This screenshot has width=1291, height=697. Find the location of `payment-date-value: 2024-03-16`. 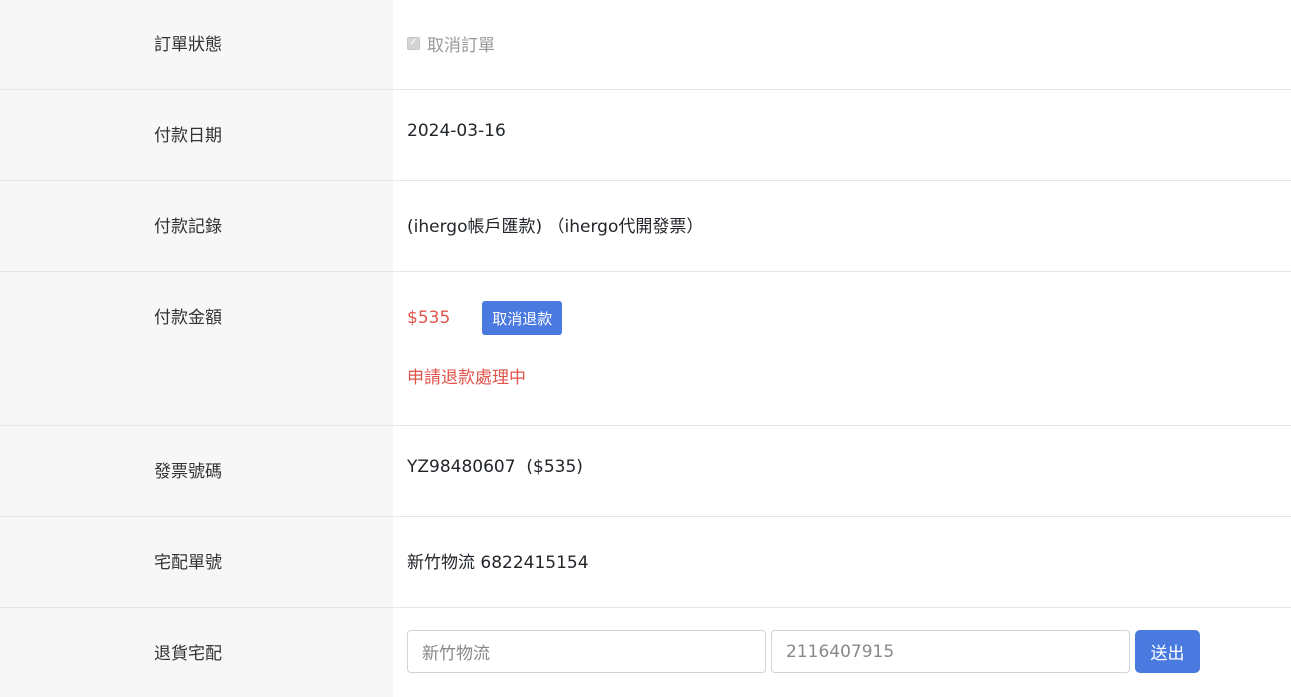

payment-date-value: 2024-03-16 is located at coordinates (456, 131).